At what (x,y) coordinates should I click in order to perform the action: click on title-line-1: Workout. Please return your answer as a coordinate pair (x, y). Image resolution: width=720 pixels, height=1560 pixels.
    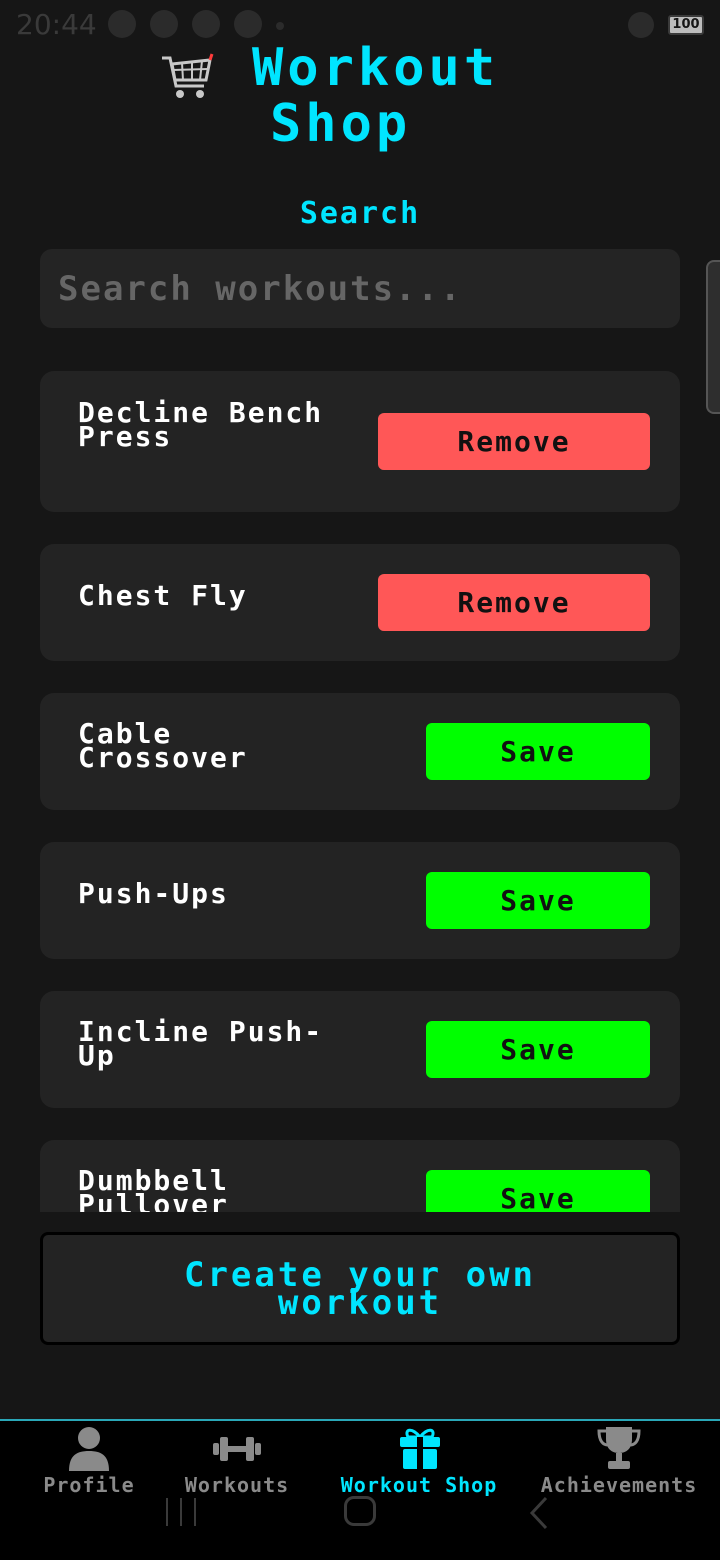
    Looking at the image, I should click on (376, 68).